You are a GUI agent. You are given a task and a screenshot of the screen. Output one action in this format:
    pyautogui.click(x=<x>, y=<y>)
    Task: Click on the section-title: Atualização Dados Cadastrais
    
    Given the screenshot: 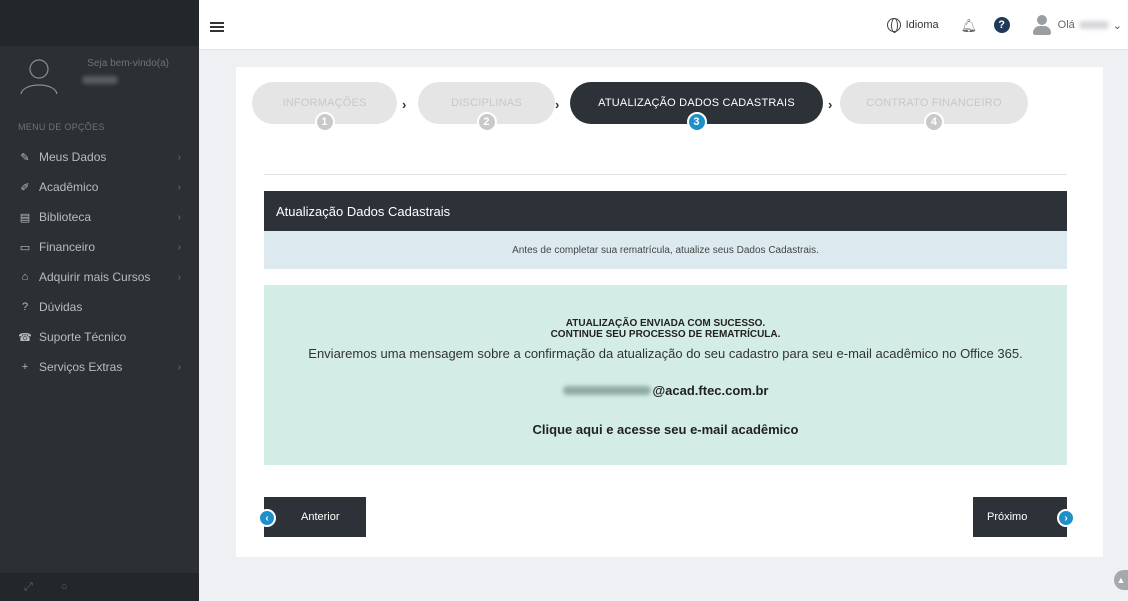 What is the action you would take?
    pyautogui.click(x=665, y=211)
    